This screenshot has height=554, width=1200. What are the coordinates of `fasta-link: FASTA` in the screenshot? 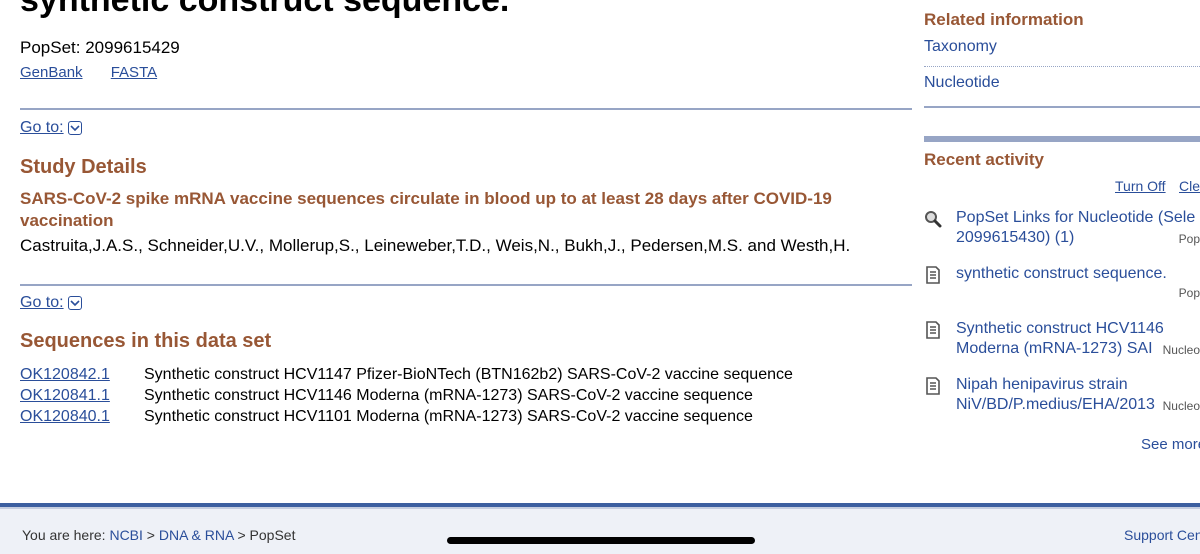 It's located at (134, 72).